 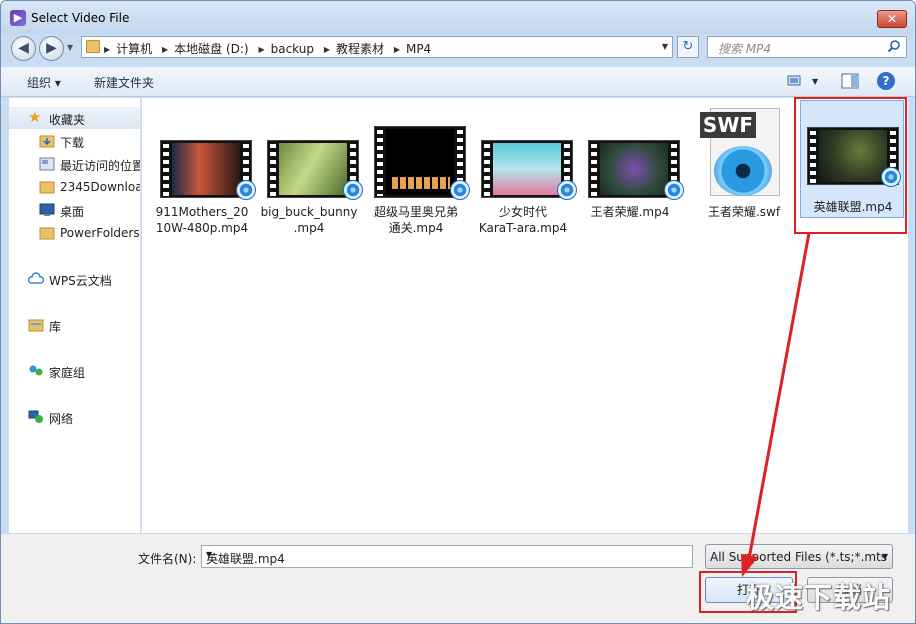 What do you see at coordinates (776, 404) in the screenshot?
I see `annotation-arrow` at bounding box center [776, 404].